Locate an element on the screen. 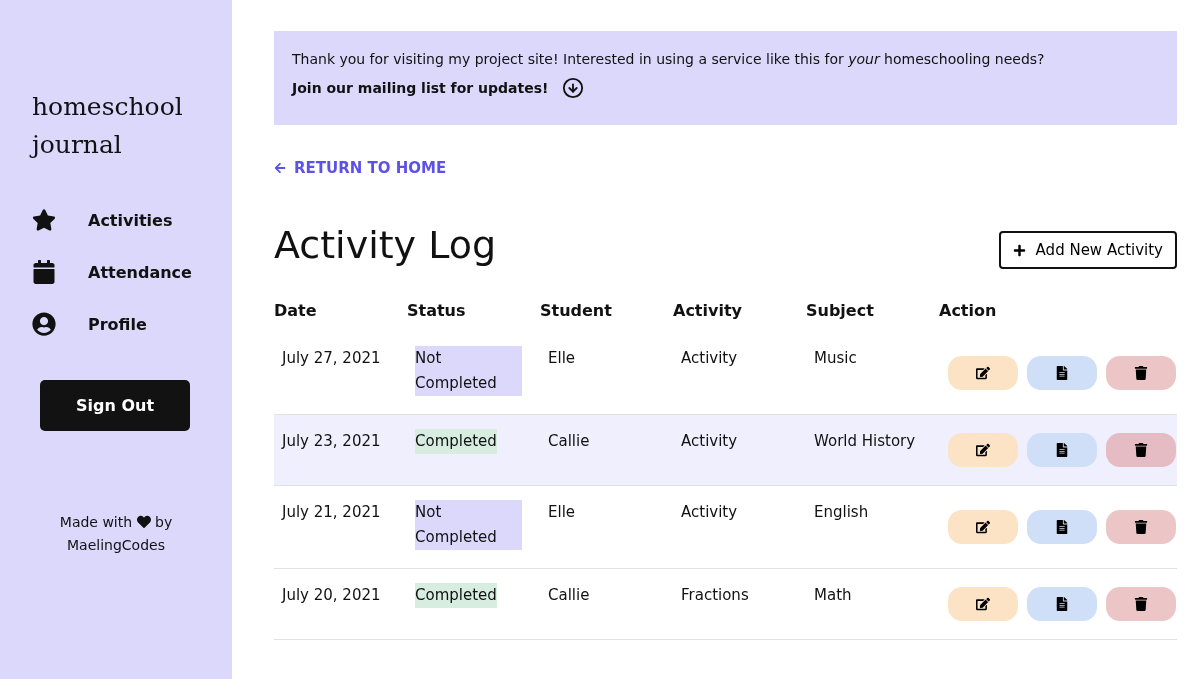  arrow-left-icon is located at coordinates (280, 168).